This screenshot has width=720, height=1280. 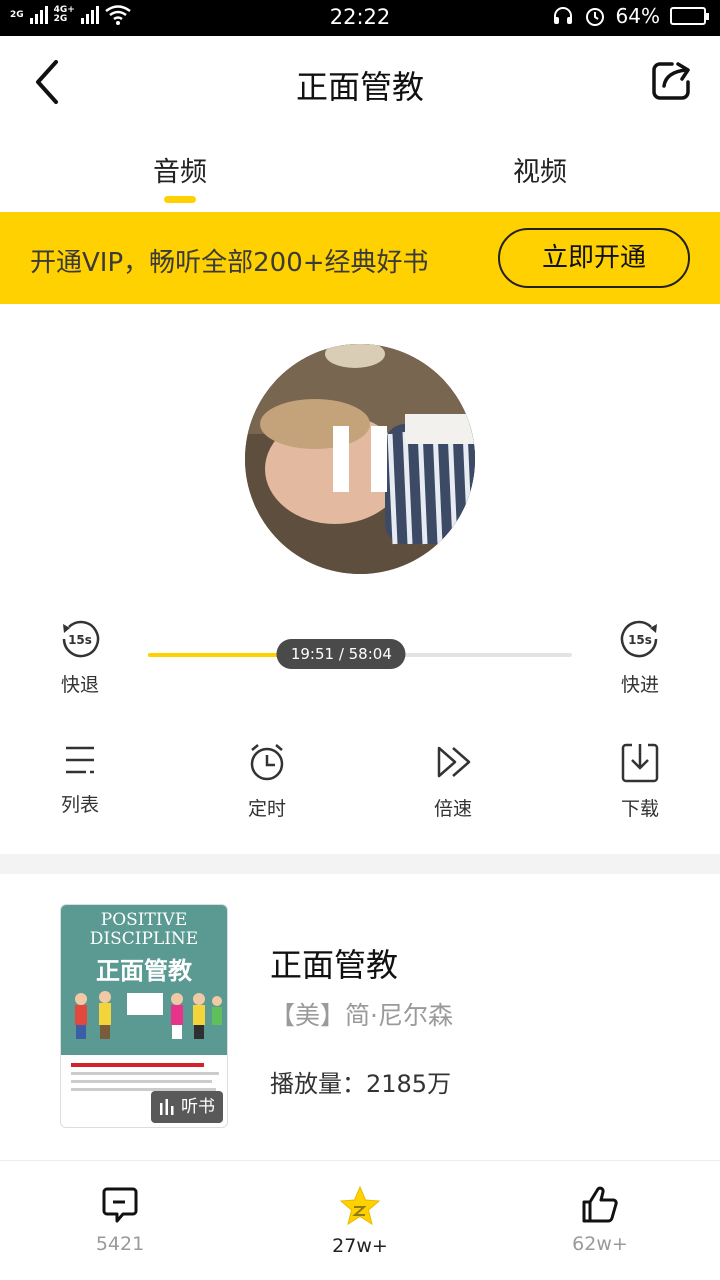 What do you see at coordinates (594, 258) in the screenshot?
I see `vip-open-button: 立即开通` at bounding box center [594, 258].